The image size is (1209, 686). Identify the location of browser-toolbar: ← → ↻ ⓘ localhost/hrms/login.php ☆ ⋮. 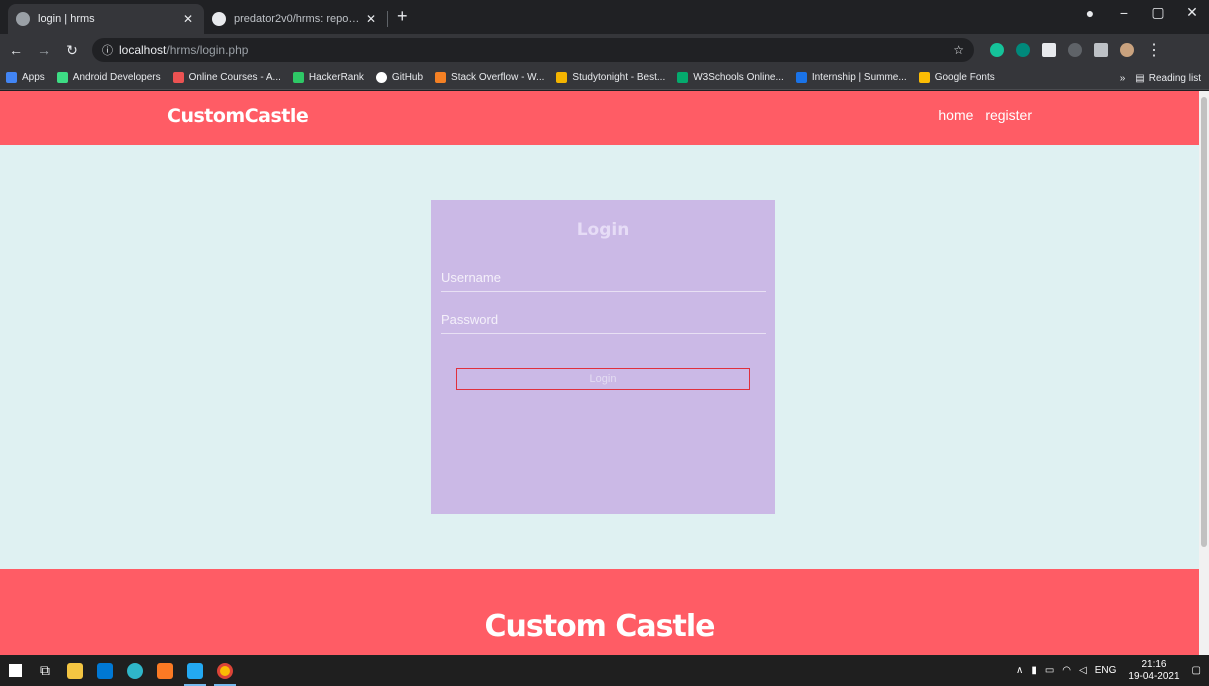
(604, 50).